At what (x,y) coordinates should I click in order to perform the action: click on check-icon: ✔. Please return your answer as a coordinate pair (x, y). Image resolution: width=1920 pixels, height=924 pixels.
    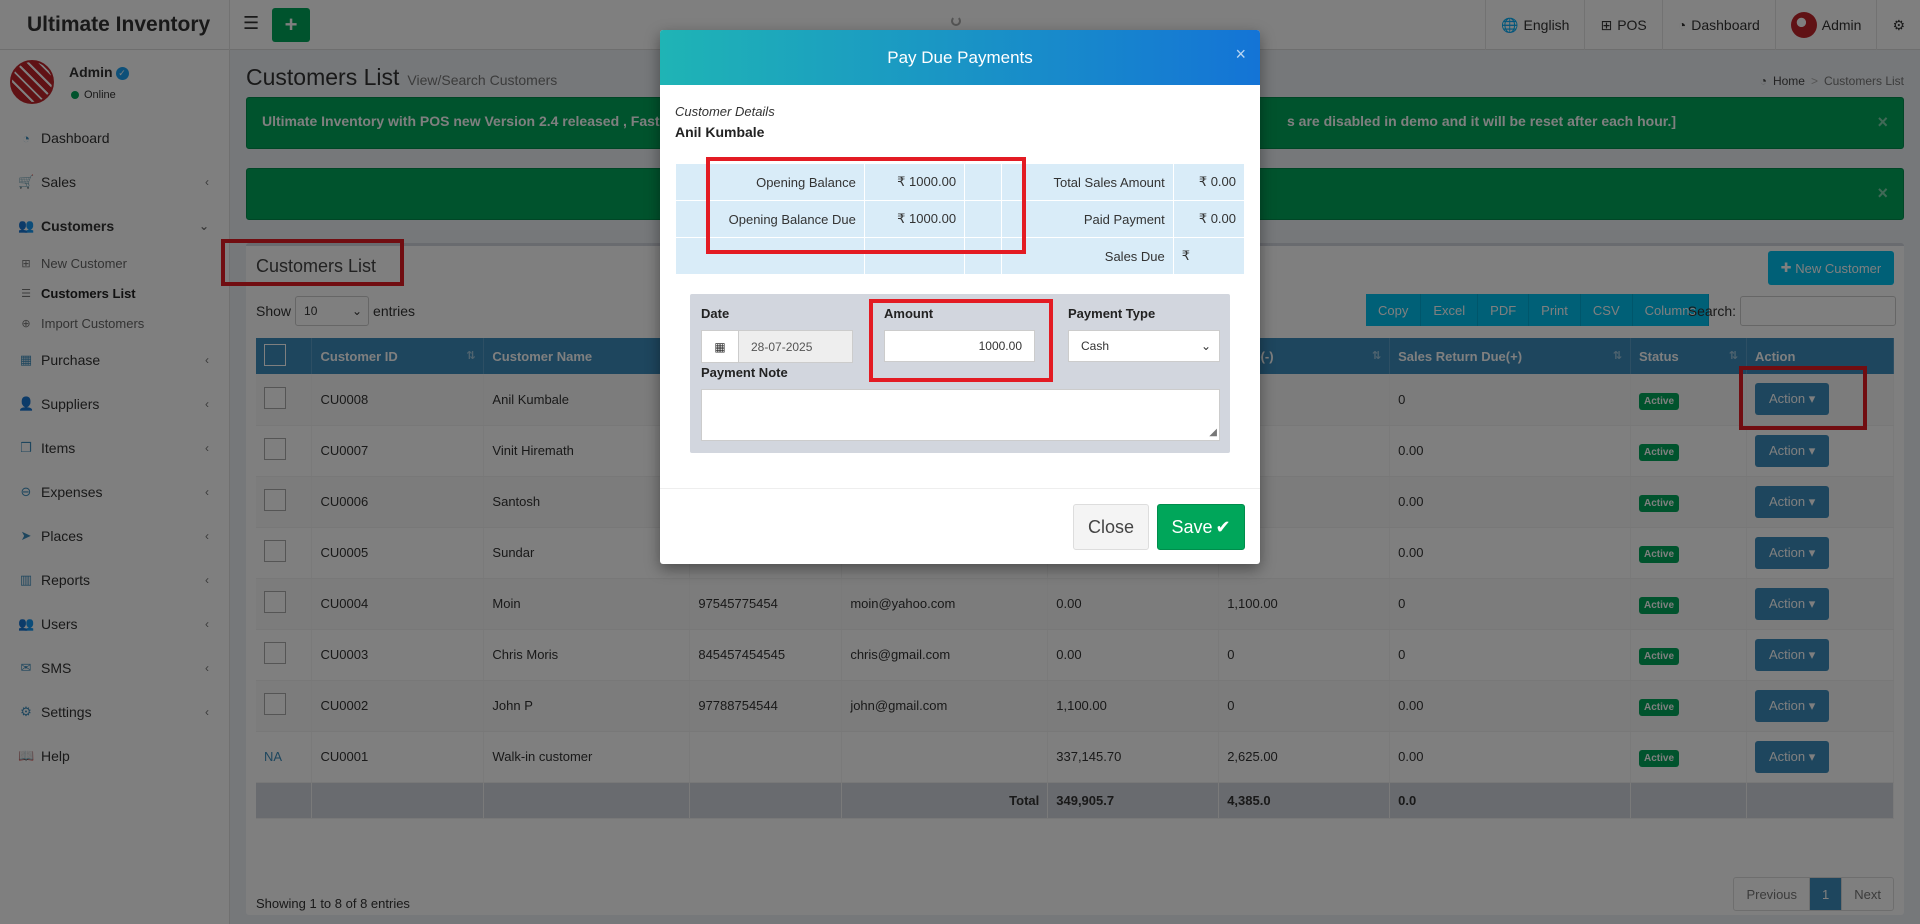
    Looking at the image, I should click on (1223, 526).